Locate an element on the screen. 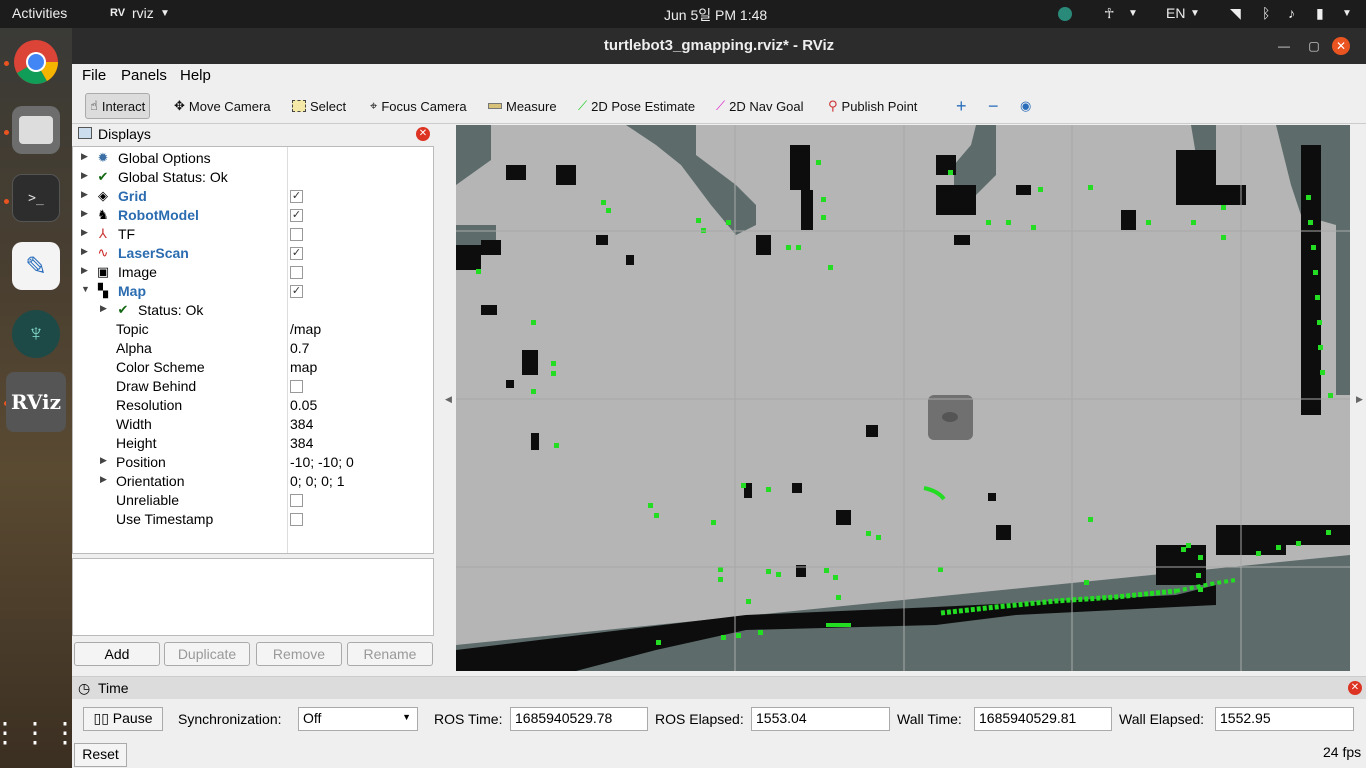 The height and width of the screenshot is (768, 1366). tree-row-grid: ▶ ◈ Grid ✓ is located at coordinates (253, 196).